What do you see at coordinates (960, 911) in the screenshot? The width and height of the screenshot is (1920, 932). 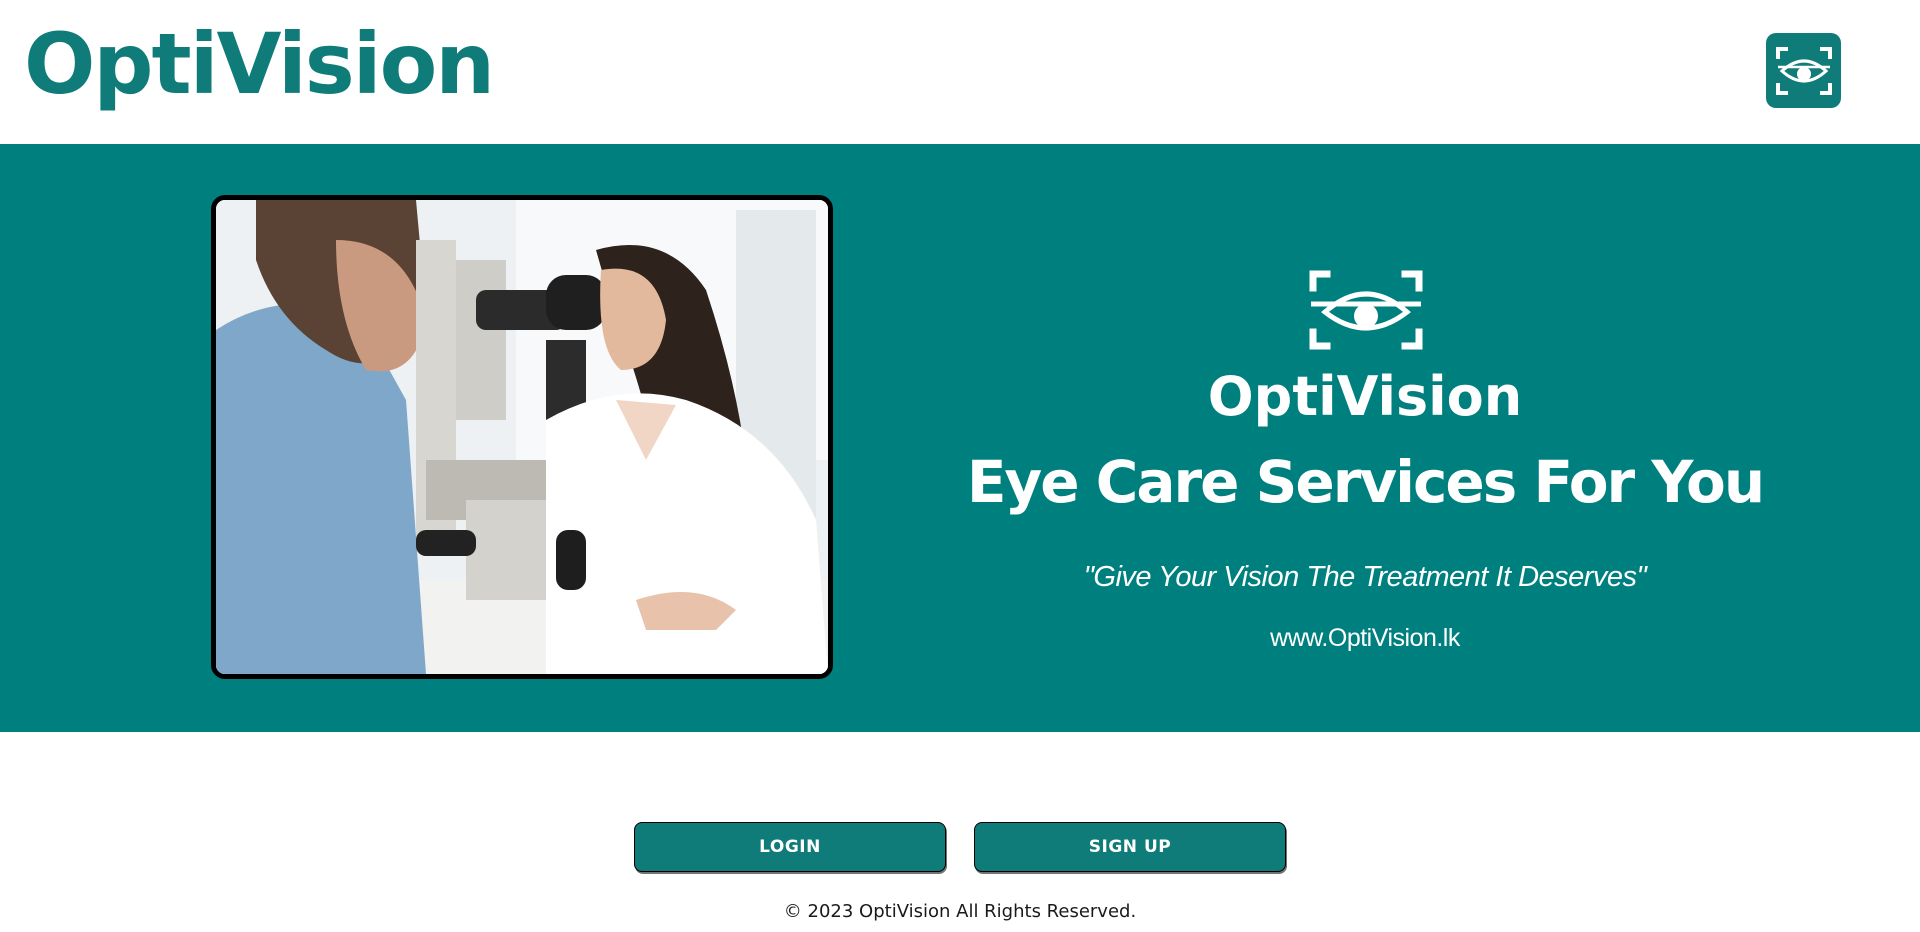 I see `footer-copyright: © 2023 OptiVision All Rights Reserved.` at bounding box center [960, 911].